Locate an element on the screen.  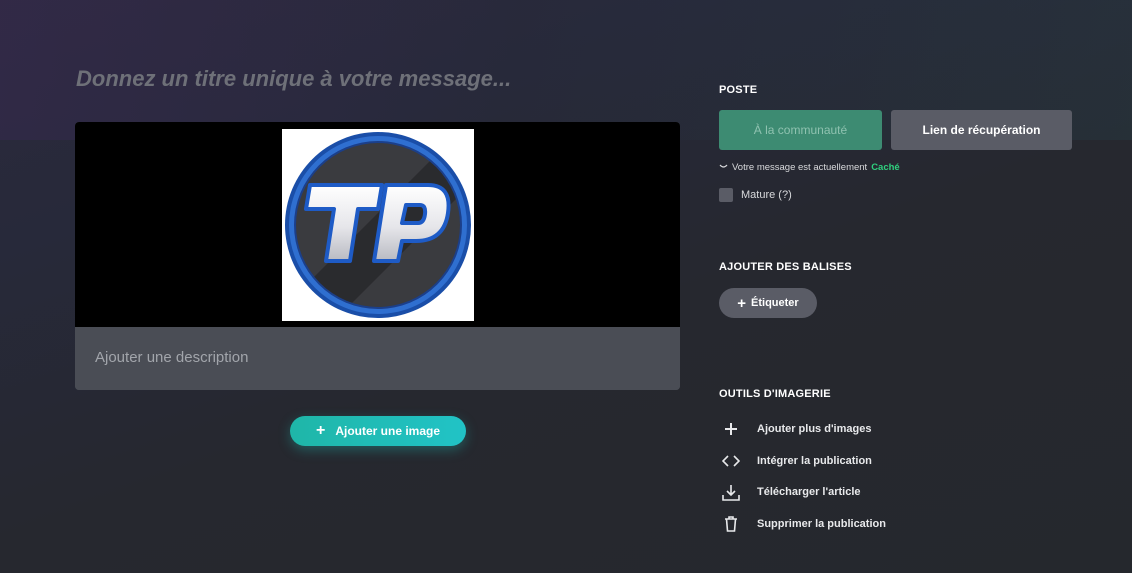
mature-label: Mature (?) is located at coordinates (766, 195).